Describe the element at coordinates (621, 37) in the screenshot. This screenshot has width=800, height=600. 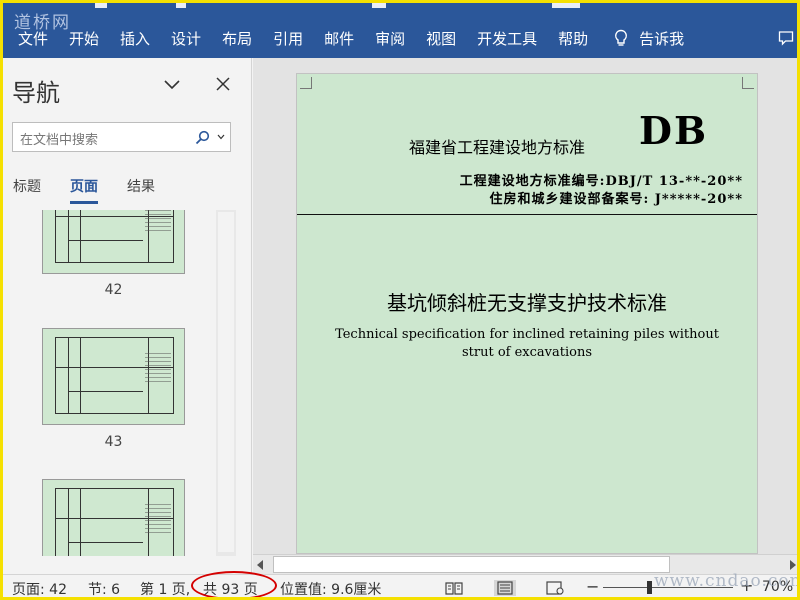
I see `lightbulb-icon` at that location.